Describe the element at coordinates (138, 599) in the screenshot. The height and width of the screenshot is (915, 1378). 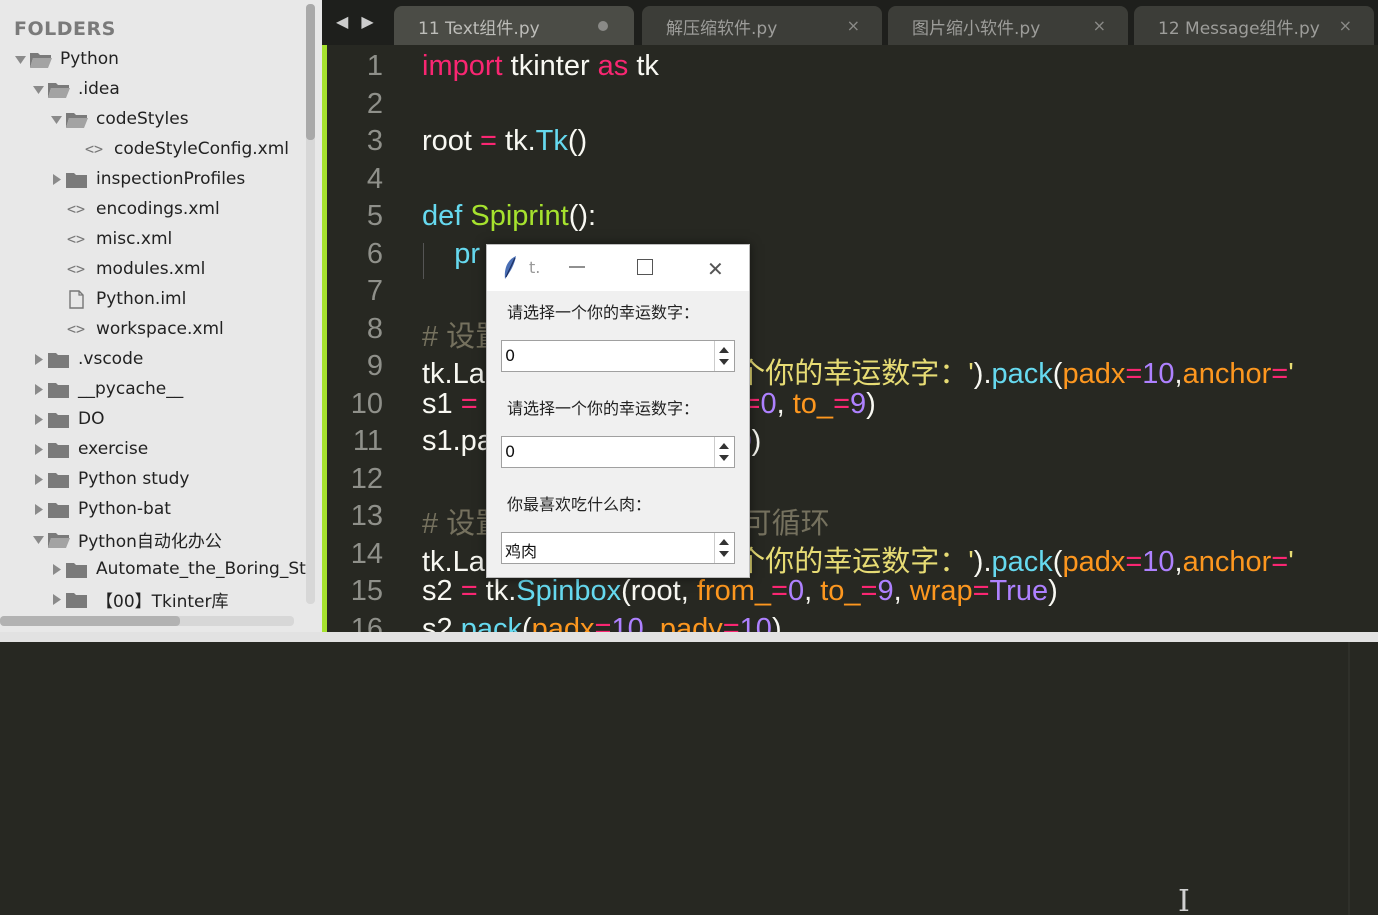
I see `tree-item: 【00】Tkinter库` at that location.